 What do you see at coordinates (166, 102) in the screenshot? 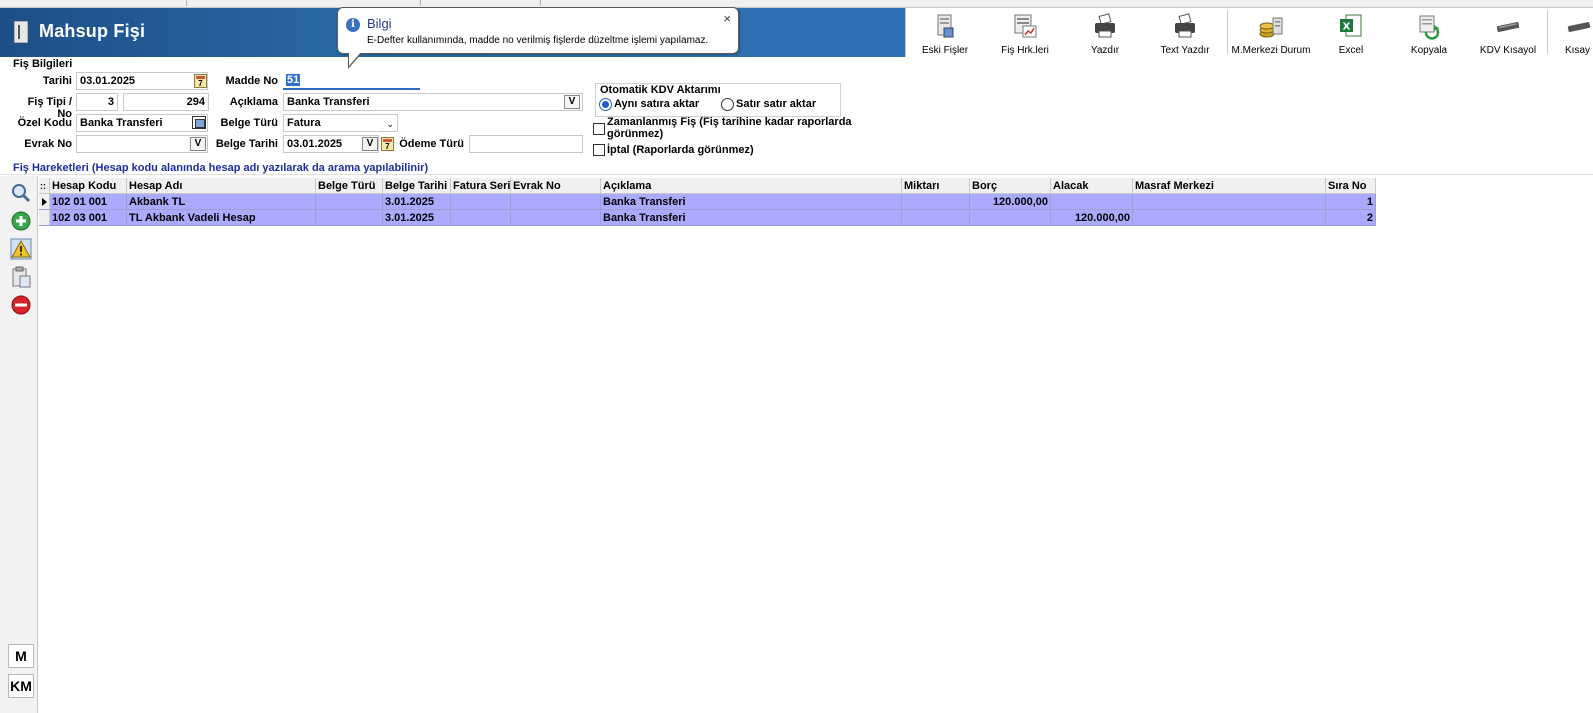
I see `slip-no-field: 294` at bounding box center [166, 102].